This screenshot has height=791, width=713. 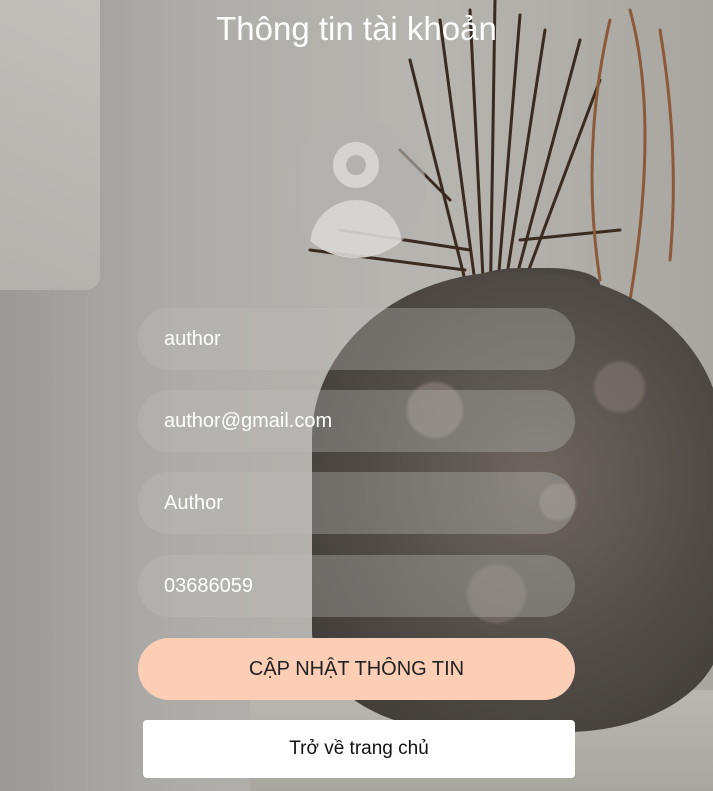 I want to click on phone-field, so click(x=356, y=586).